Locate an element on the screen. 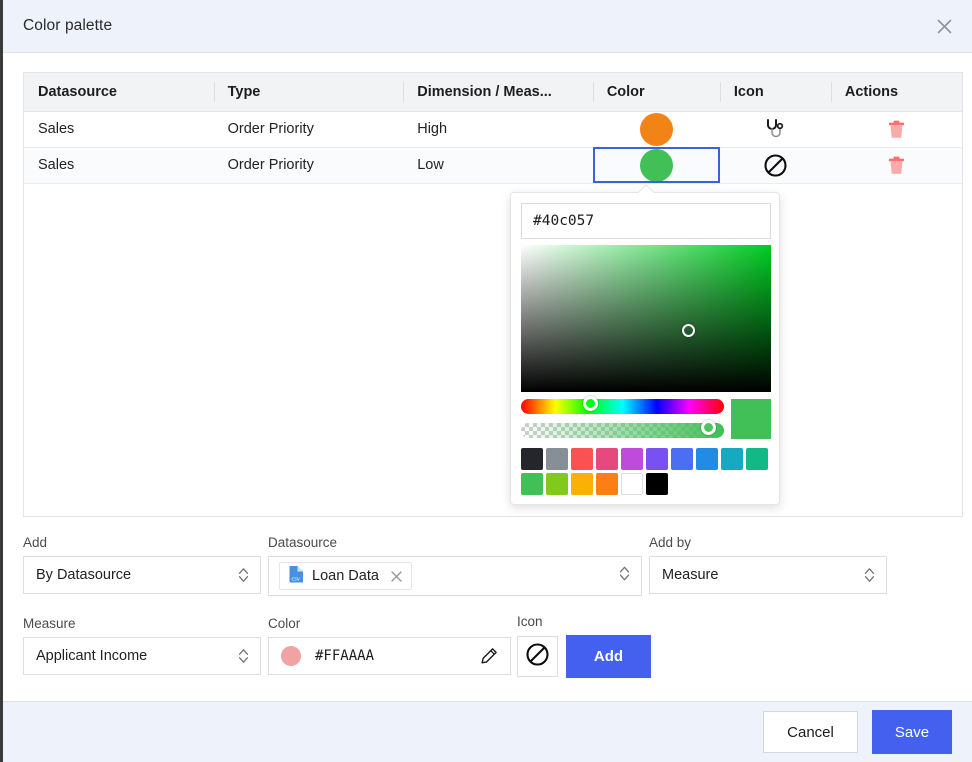 Image resolution: width=972 pixels, height=762 pixels. saturation-handle is located at coordinates (688, 330).